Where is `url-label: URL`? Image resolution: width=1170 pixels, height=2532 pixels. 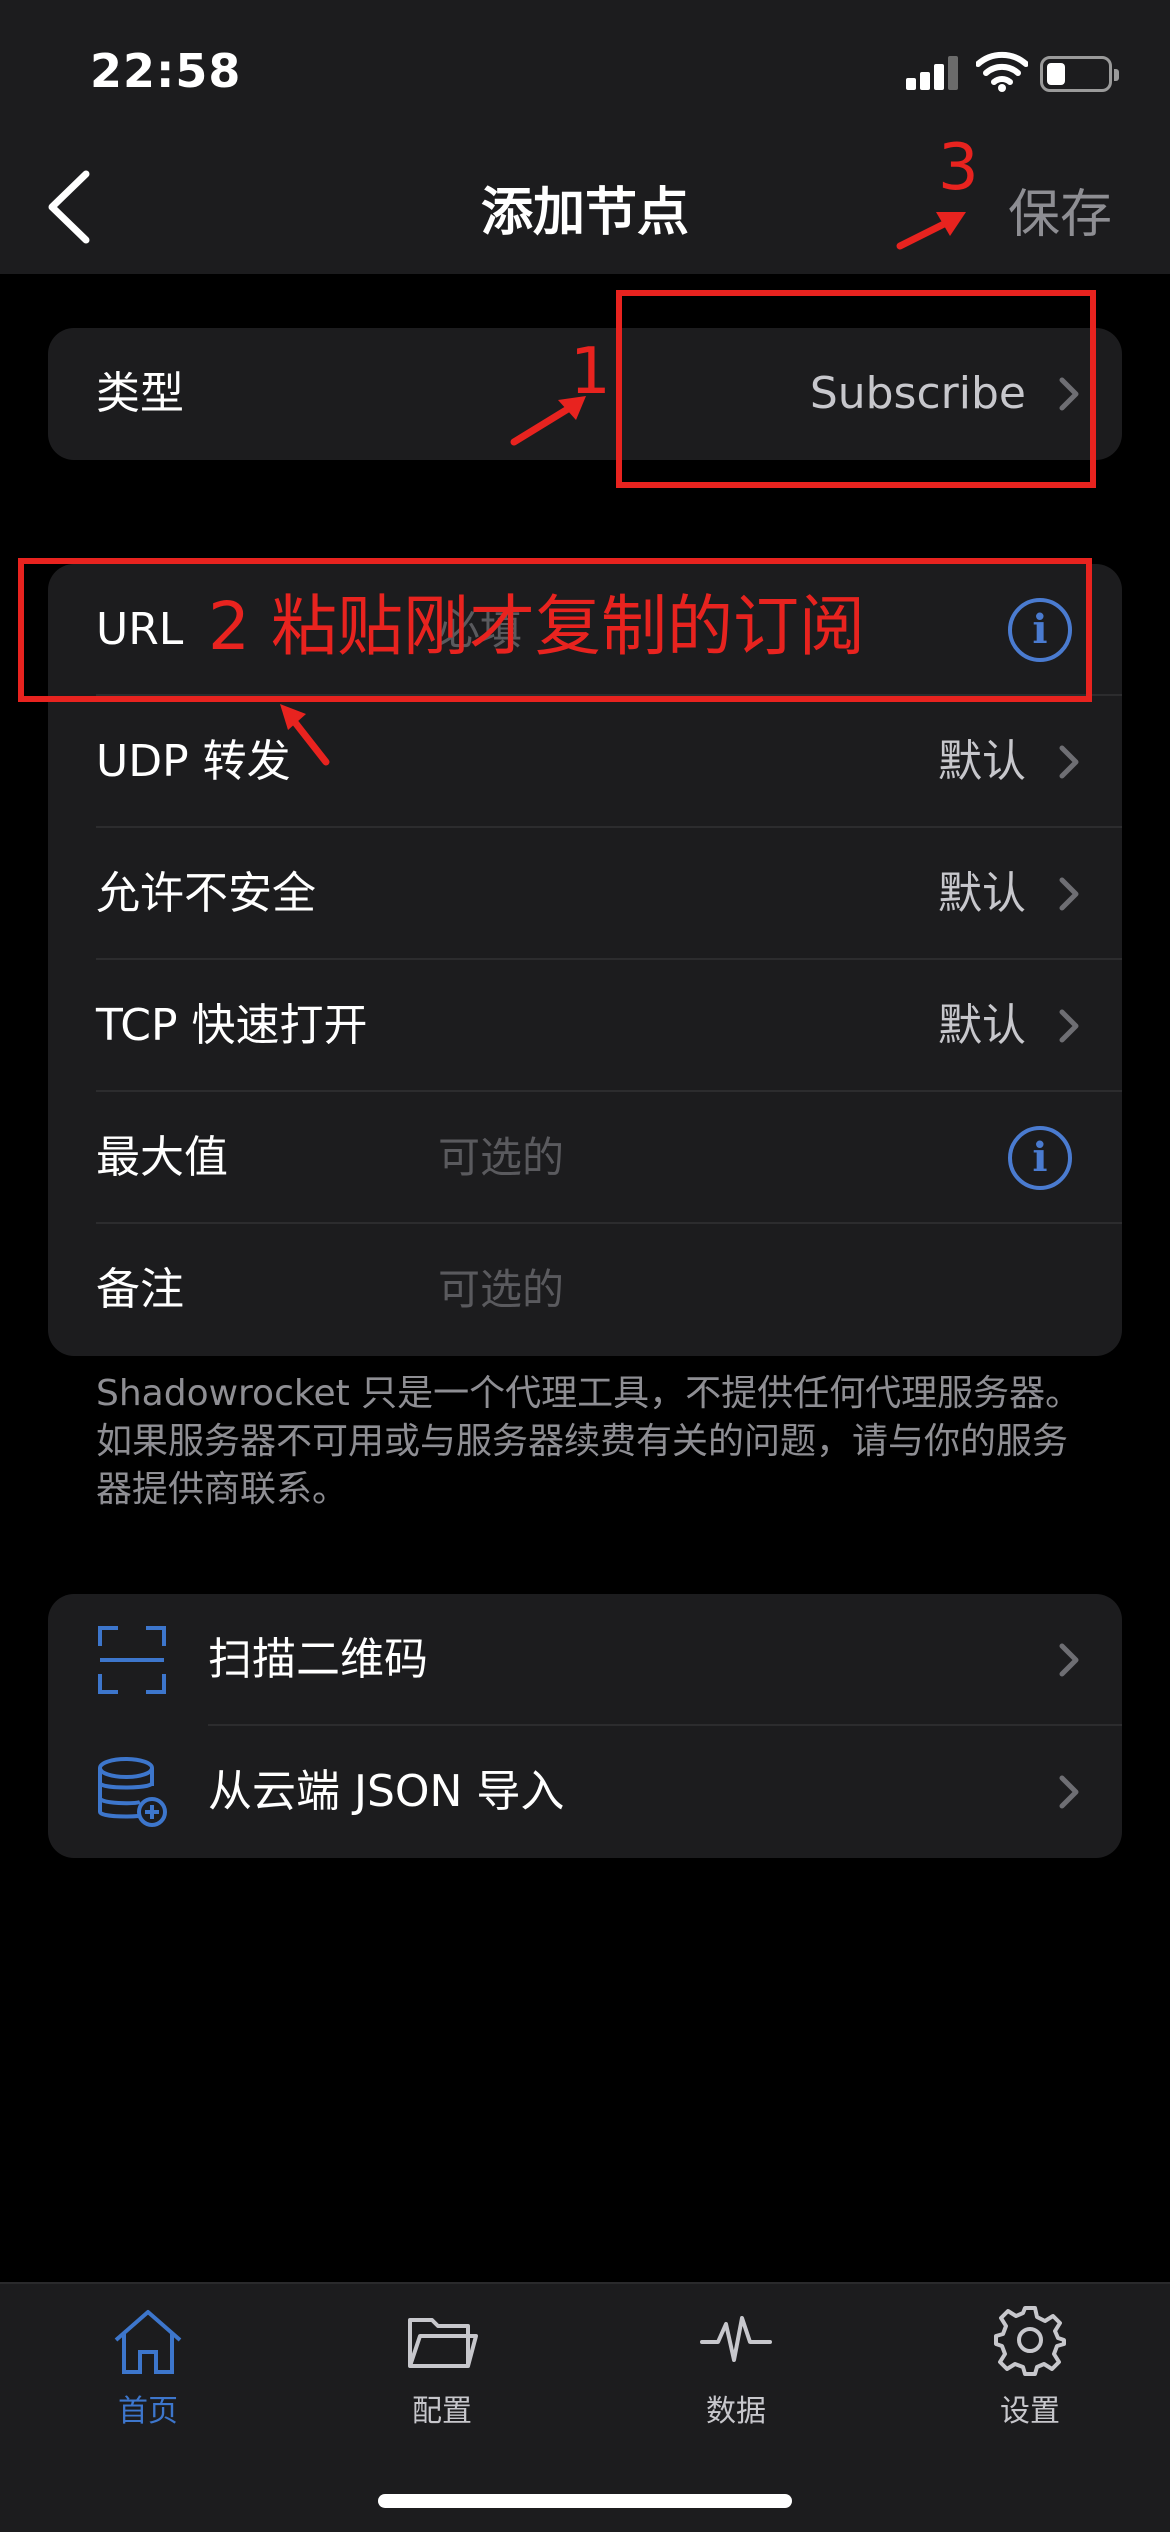
url-label: URL is located at coordinates (140, 629).